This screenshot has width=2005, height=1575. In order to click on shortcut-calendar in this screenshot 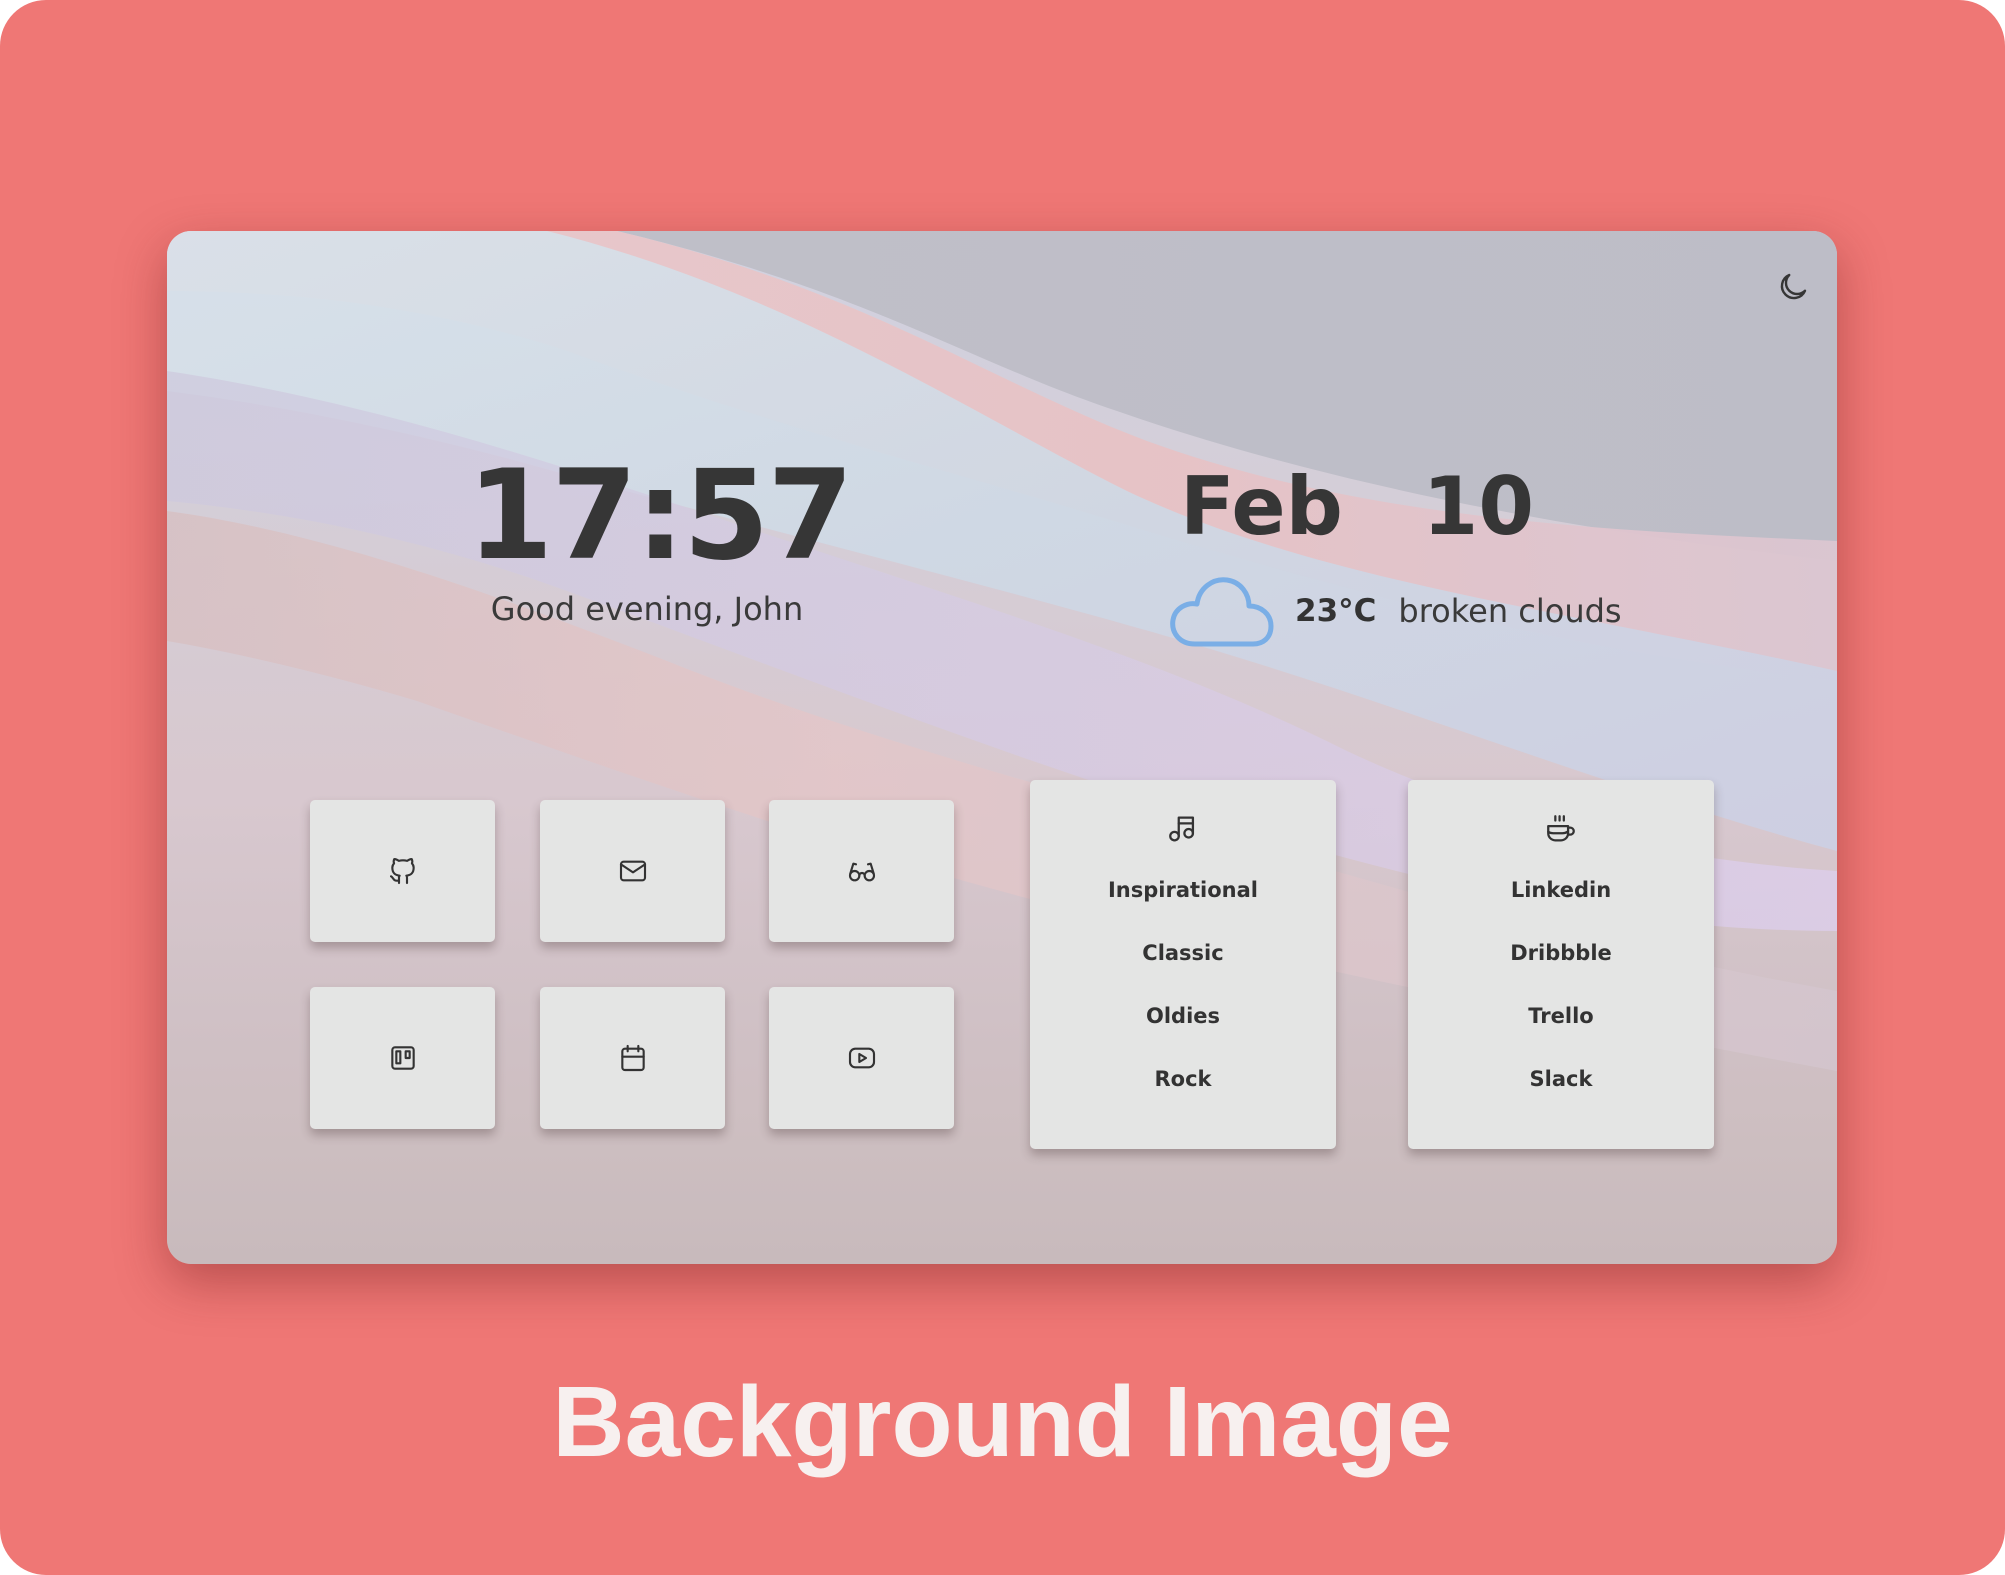, I will do `click(632, 1058)`.